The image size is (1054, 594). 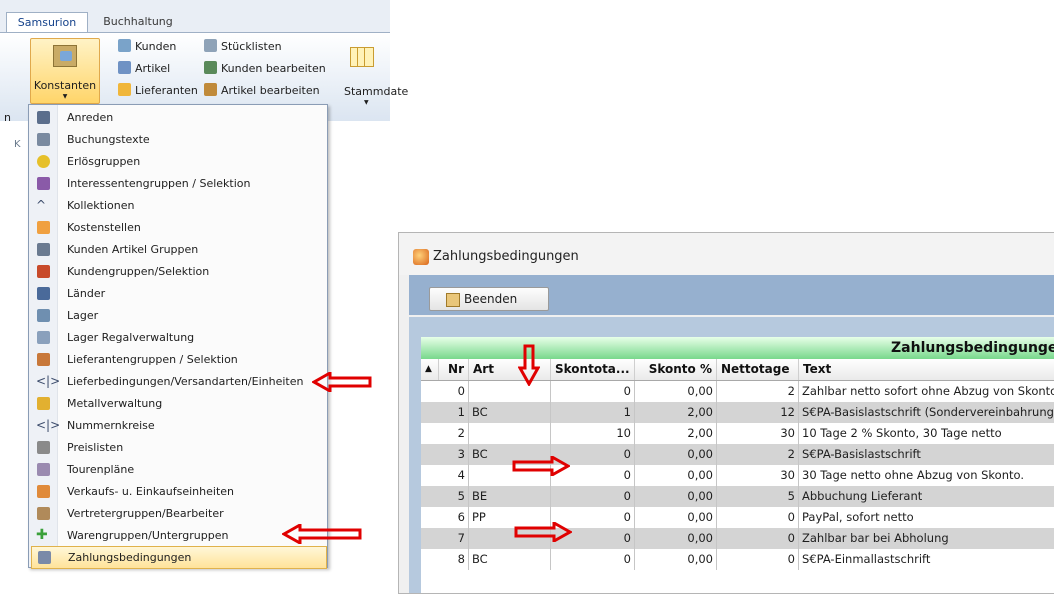 I want to click on cell-nr: 8, so click(x=445, y=559).